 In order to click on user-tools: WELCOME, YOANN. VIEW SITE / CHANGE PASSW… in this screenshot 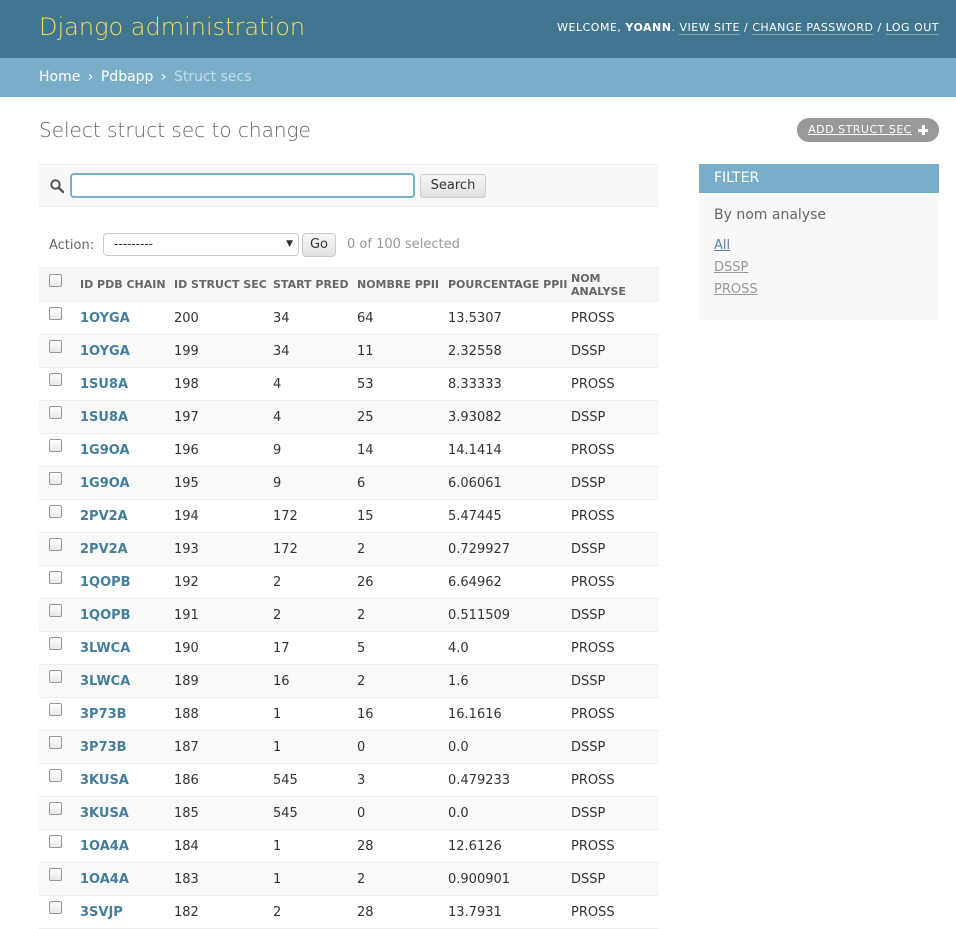, I will do `click(748, 28)`.